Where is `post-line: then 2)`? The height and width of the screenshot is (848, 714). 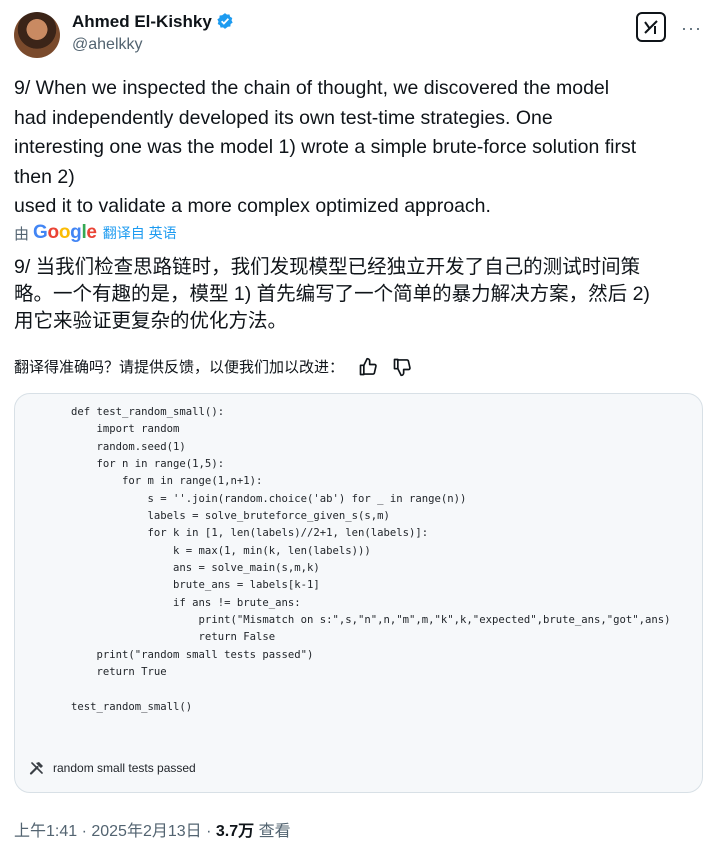 post-line: then 2) is located at coordinates (44, 176).